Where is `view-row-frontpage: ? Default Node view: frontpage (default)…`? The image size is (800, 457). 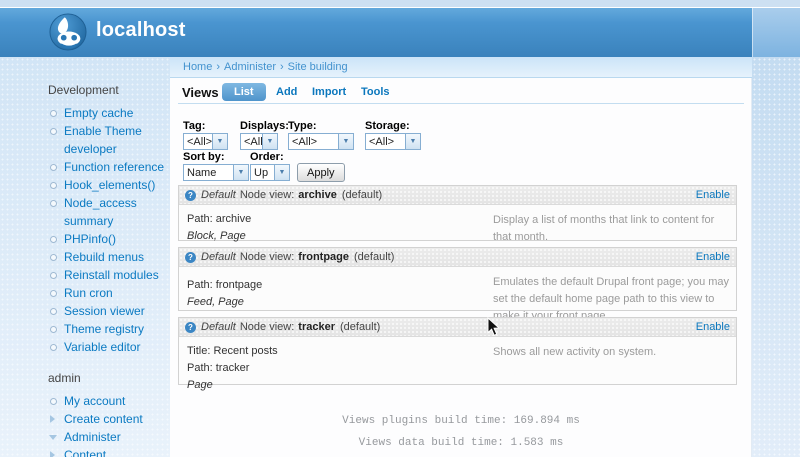
view-row-frontpage: ? Default Node view: frontpage (default)… is located at coordinates (457, 284).